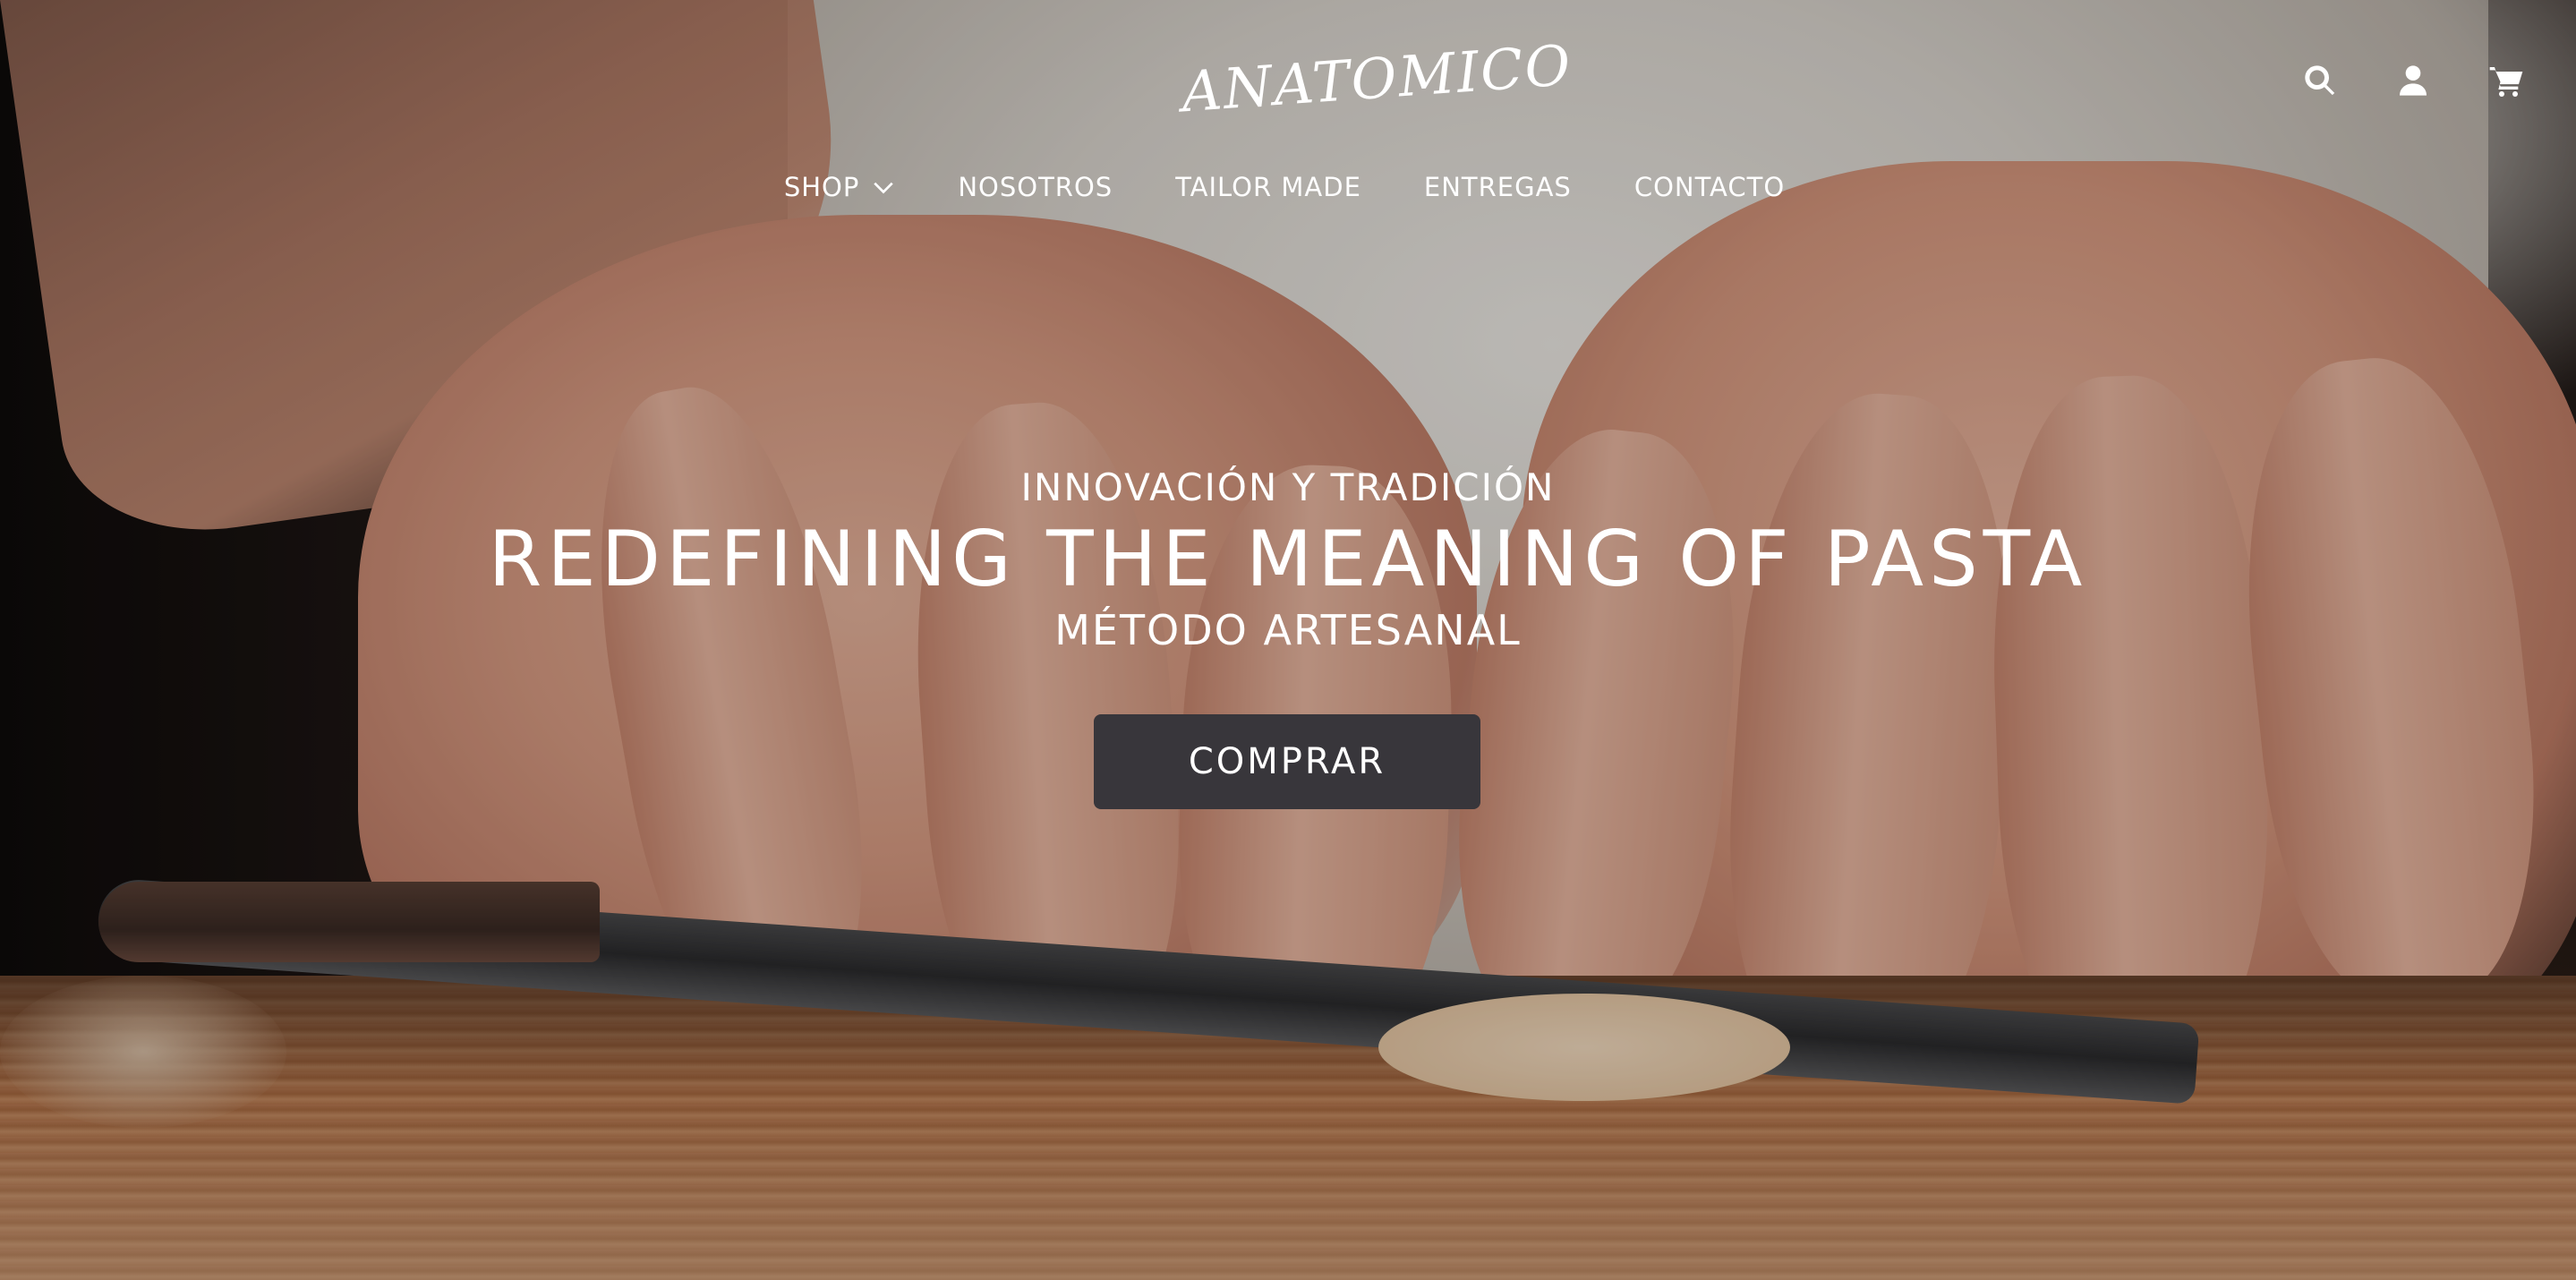 This screenshot has height=1280, width=2576. Describe the element at coordinates (1288, 630) in the screenshot. I see `hero-subheadline: MÉTODO ARTESANAL` at that location.